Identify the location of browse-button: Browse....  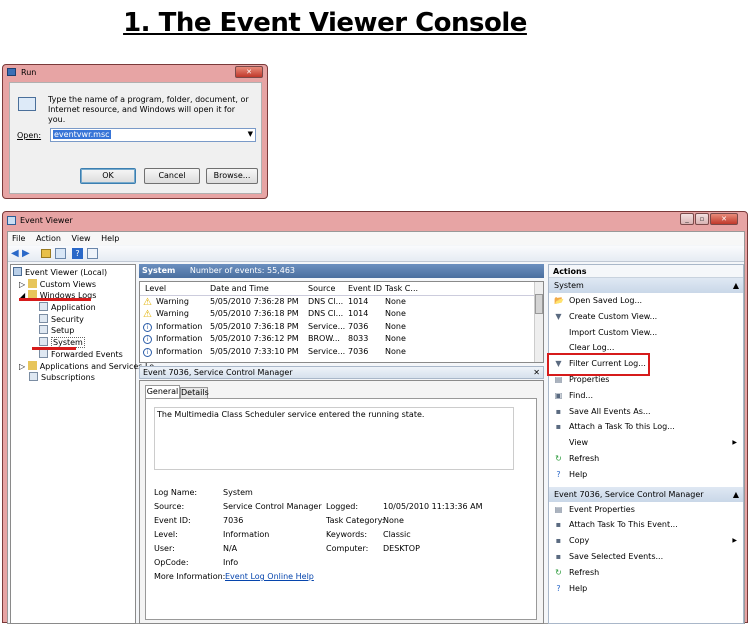
(232, 176).